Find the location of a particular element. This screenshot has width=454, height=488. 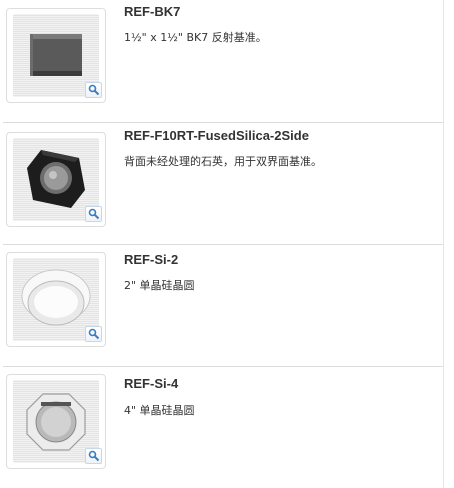

right-border is located at coordinates (443, 244).